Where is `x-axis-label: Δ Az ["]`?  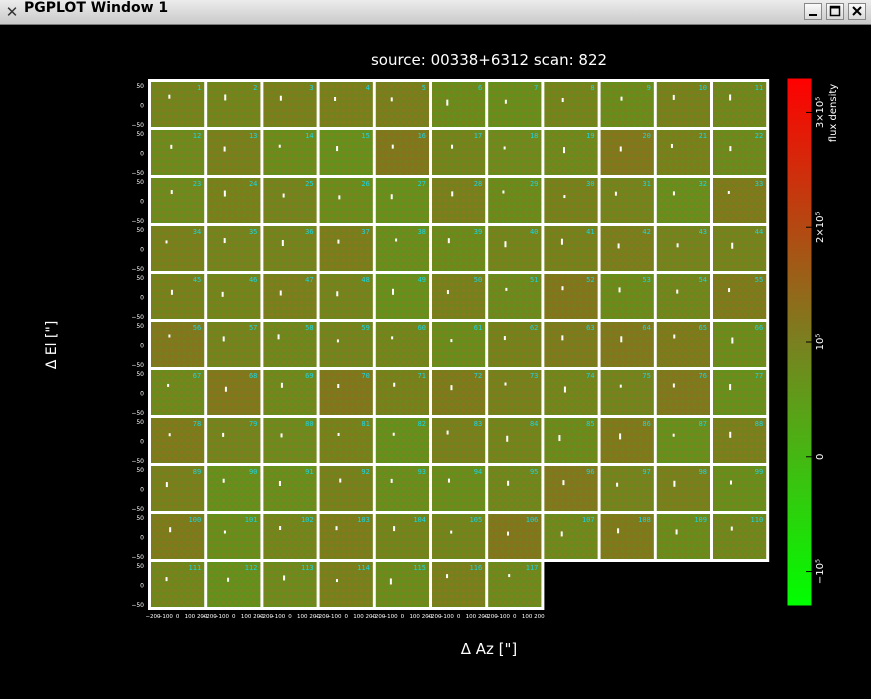
x-axis-label: Δ Az ["] is located at coordinates (489, 649).